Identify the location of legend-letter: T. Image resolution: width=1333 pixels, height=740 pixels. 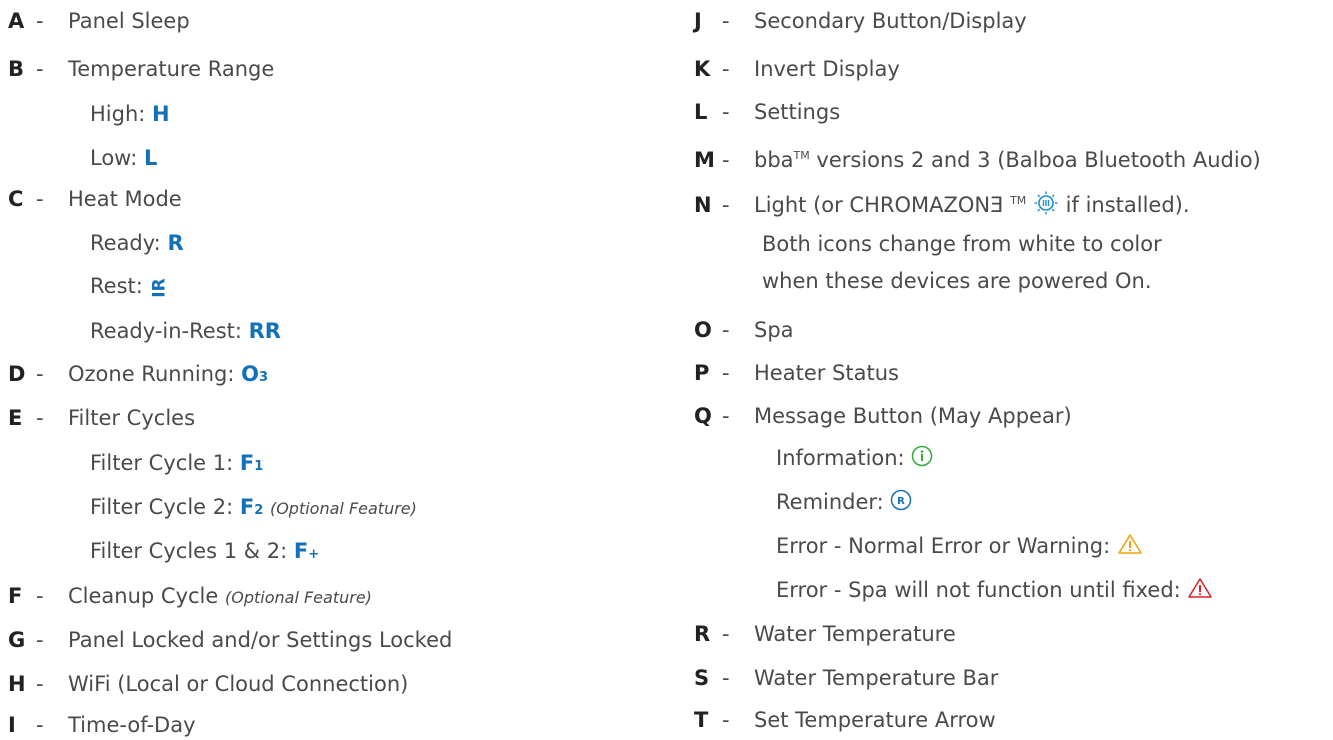
(701, 720).